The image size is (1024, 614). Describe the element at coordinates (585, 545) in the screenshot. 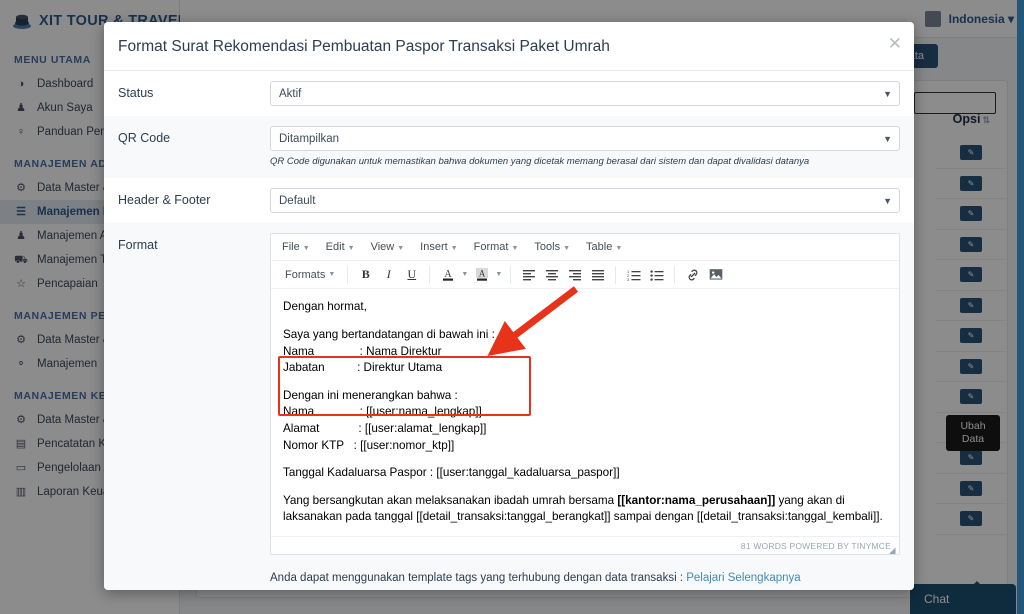

I see `editor-status-bar: 81 WORDS POWERED BY TINYMCE ◢` at that location.